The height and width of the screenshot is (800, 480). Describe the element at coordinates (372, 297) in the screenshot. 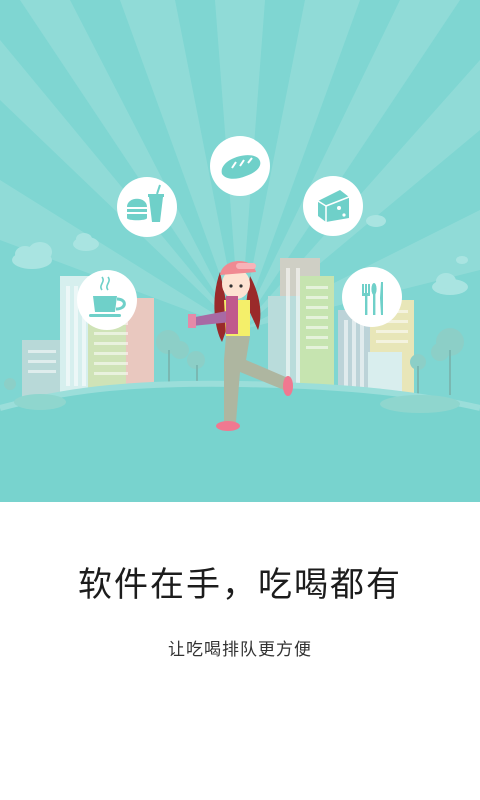

I see `cutlery-icon` at that location.